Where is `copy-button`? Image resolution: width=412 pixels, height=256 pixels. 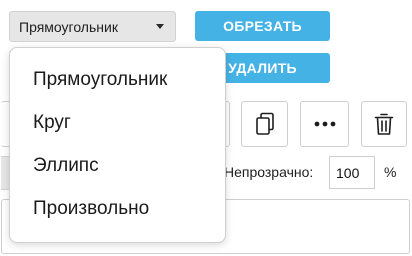
copy-button is located at coordinates (264, 124).